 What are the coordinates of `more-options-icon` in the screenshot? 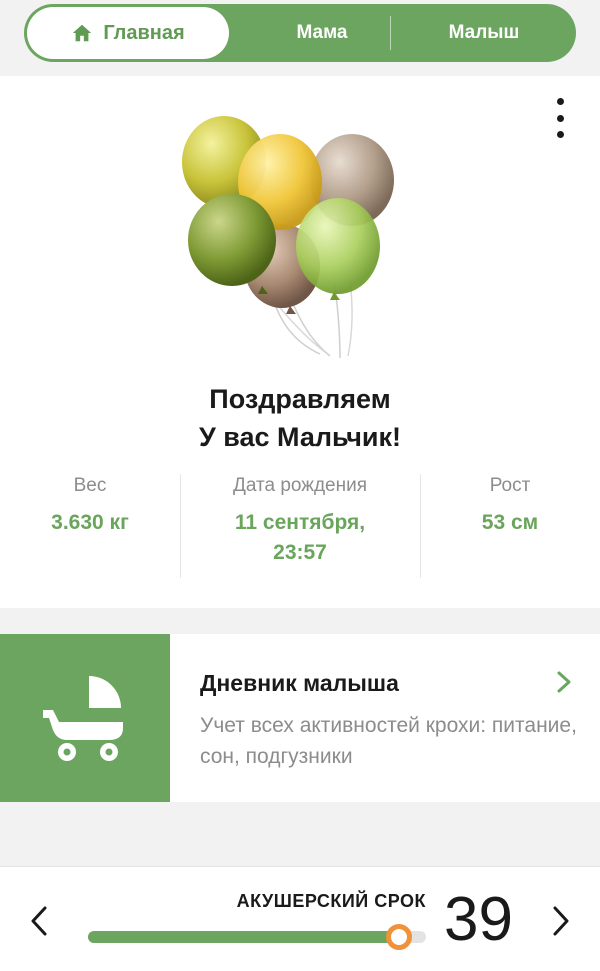 It's located at (560, 118).